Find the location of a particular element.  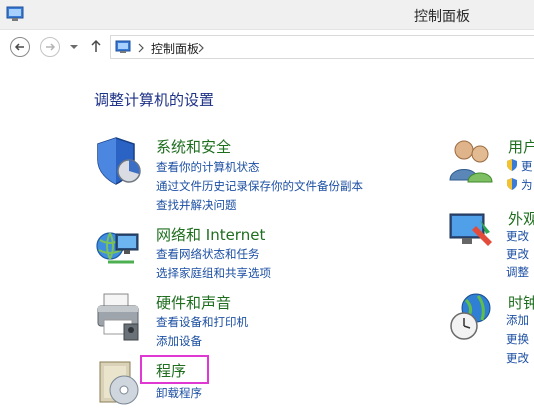

breadcrumb-control-panel: 控制面板 is located at coordinates (175, 48).